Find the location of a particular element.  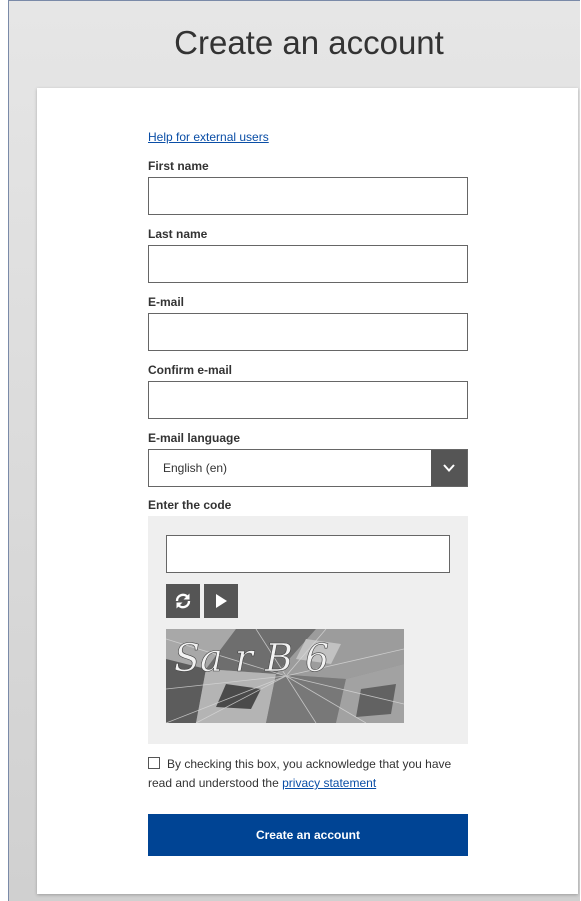

email-input is located at coordinates (308, 332).